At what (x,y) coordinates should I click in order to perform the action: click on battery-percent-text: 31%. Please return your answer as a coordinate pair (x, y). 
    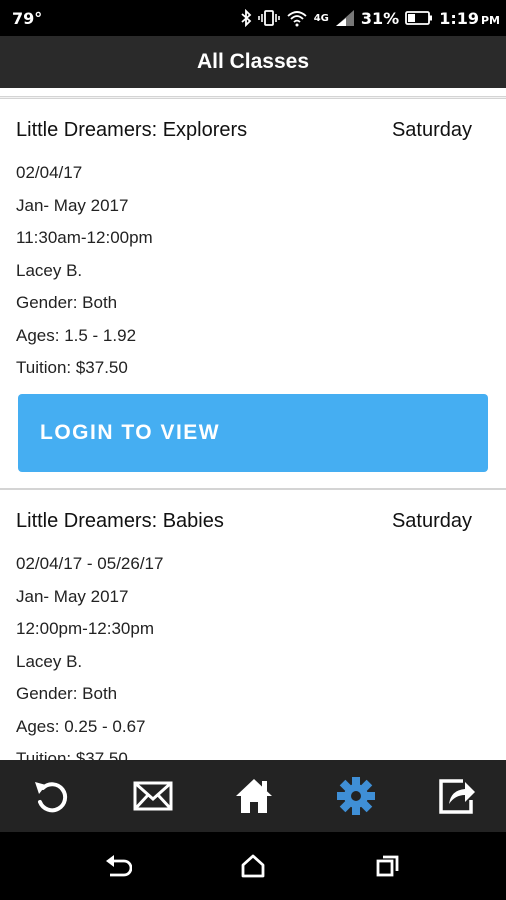
    Looking at the image, I should click on (380, 18).